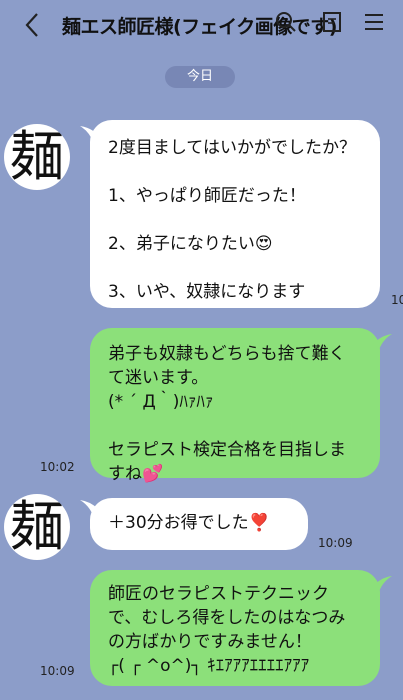 The width and height of the screenshot is (403, 700). I want to click on menu-icon, so click(374, 22).